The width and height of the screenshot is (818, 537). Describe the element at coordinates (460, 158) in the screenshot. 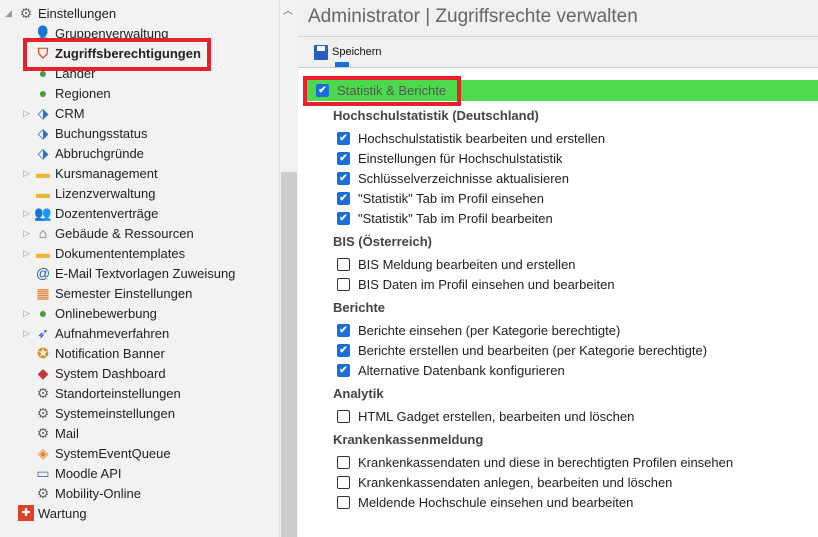

I see `permission-label: Einstellungen für Hochschulstatistik` at that location.